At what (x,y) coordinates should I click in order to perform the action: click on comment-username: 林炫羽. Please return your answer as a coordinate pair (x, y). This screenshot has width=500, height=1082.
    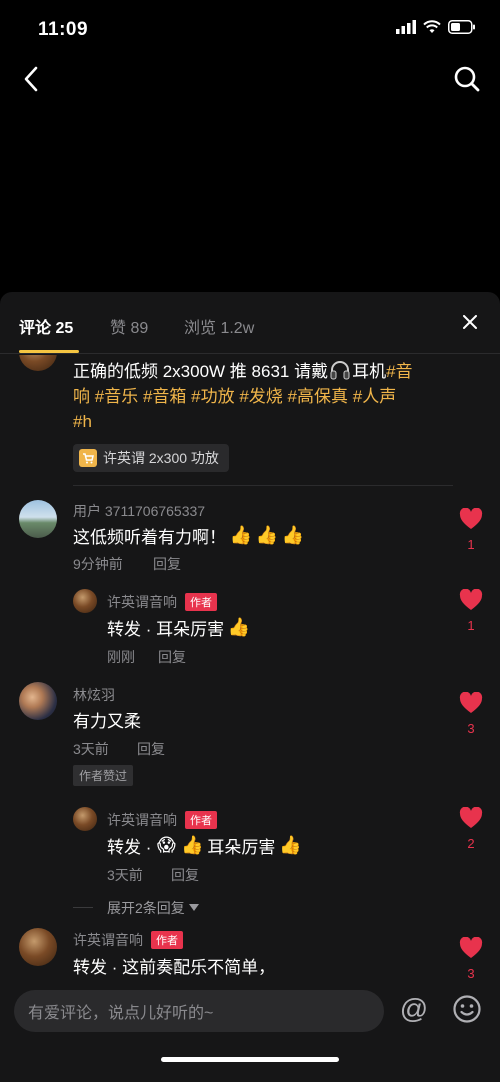
    Looking at the image, I should click on (94, 695).